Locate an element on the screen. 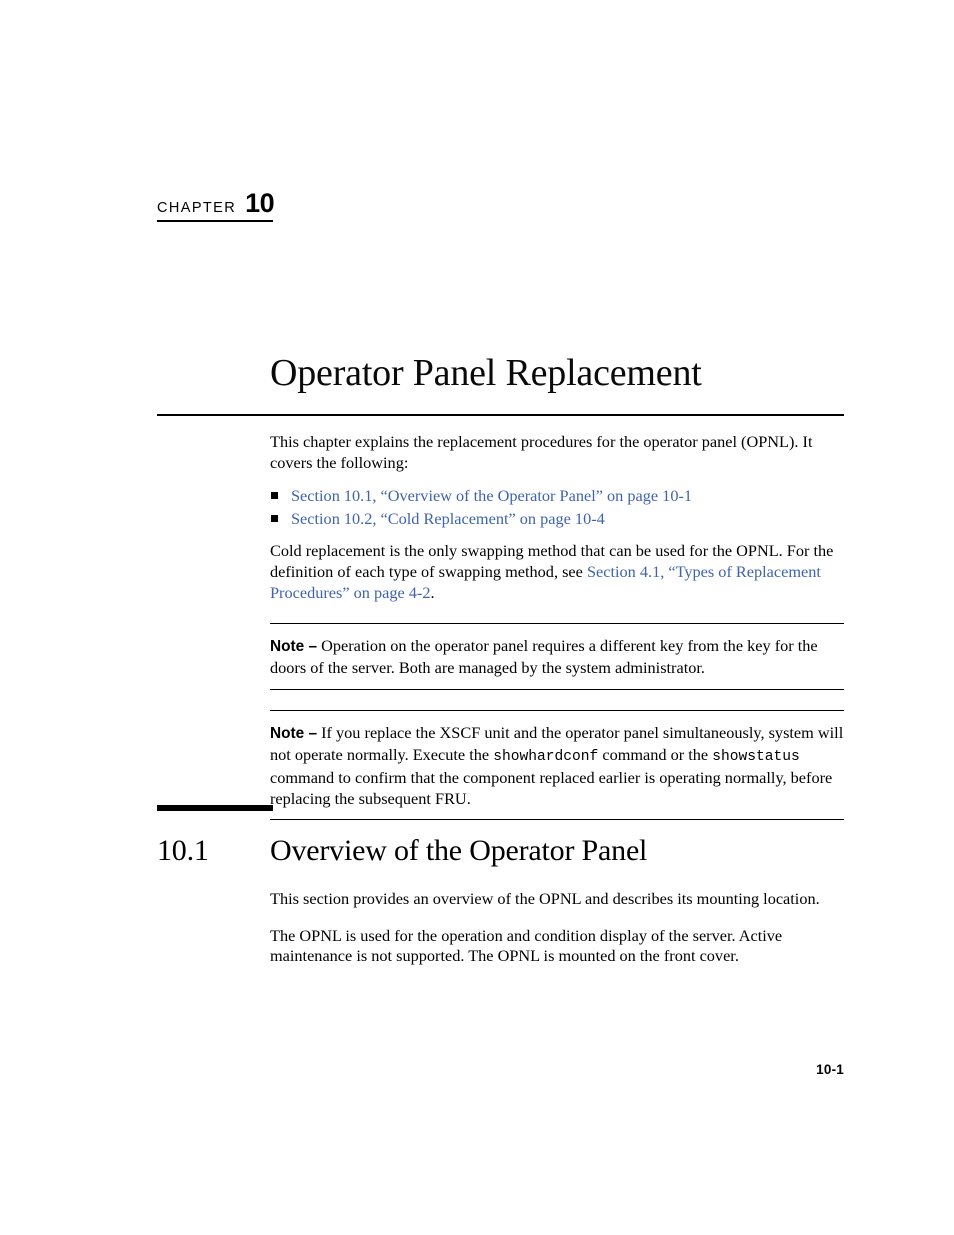 This screenshot has height=1235, width=954. note-body: command or the is located at coordinates (655, 754).